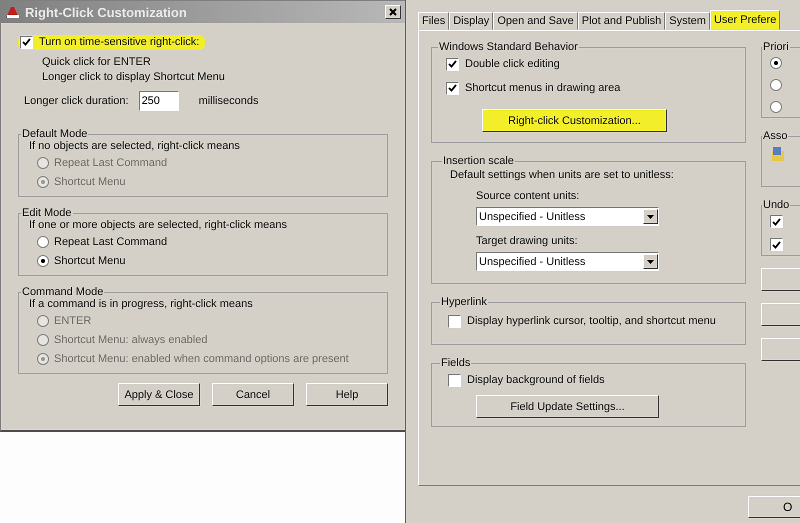  What do you see at coordinates (776, 47) in the screenshot?
I see `group-title: Priori` at bounding box center [776, 47].